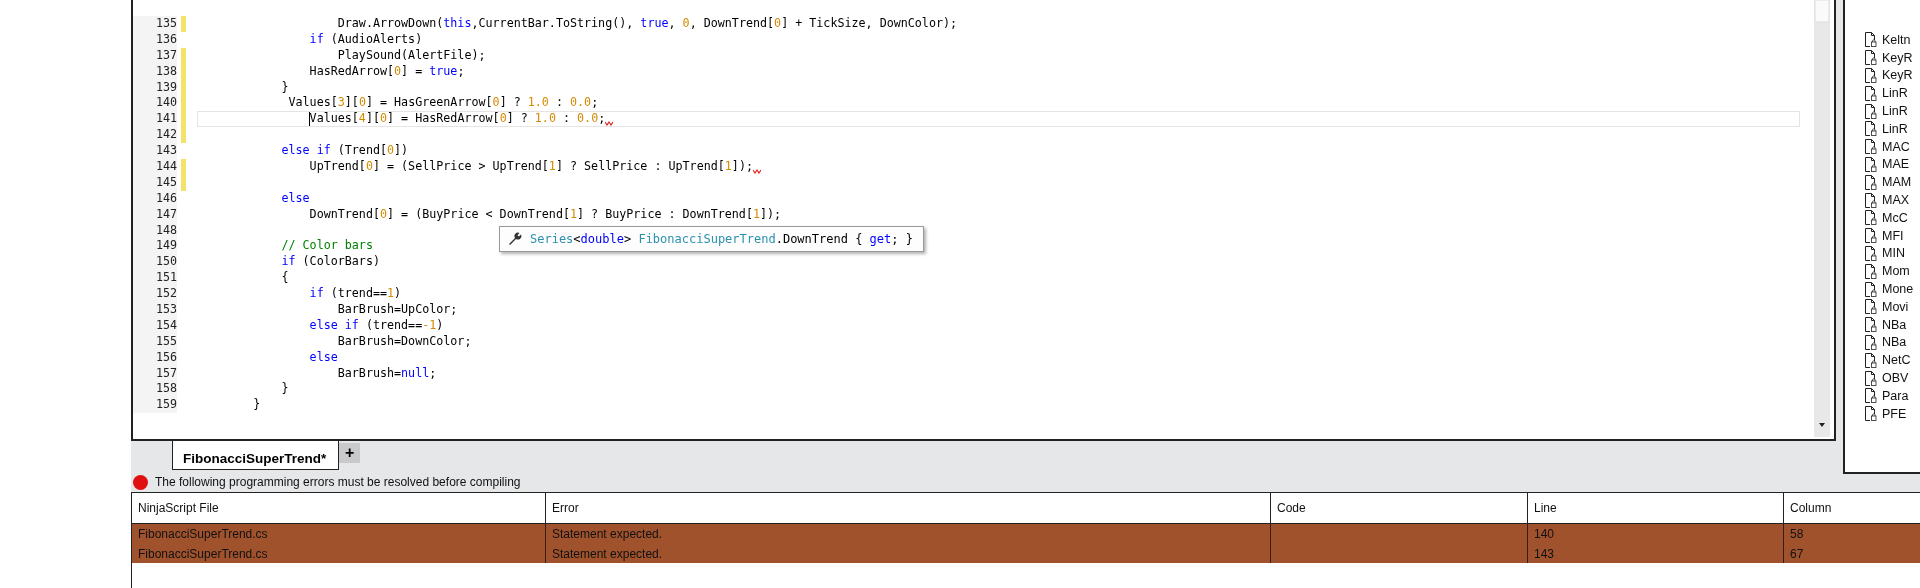  What do you see at coordinates (155, 262) in the screenshot?
I see `line-number: 150` at bounding box center [155, 262].